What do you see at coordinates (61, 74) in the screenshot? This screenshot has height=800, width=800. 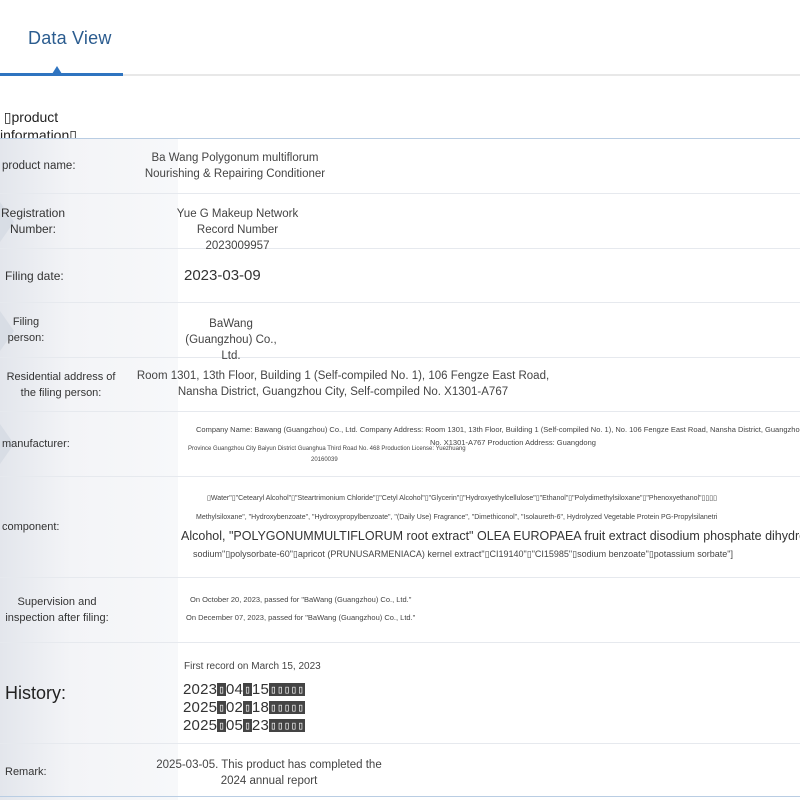 I see `tab-active-underline` at bounding box center [61, 74].